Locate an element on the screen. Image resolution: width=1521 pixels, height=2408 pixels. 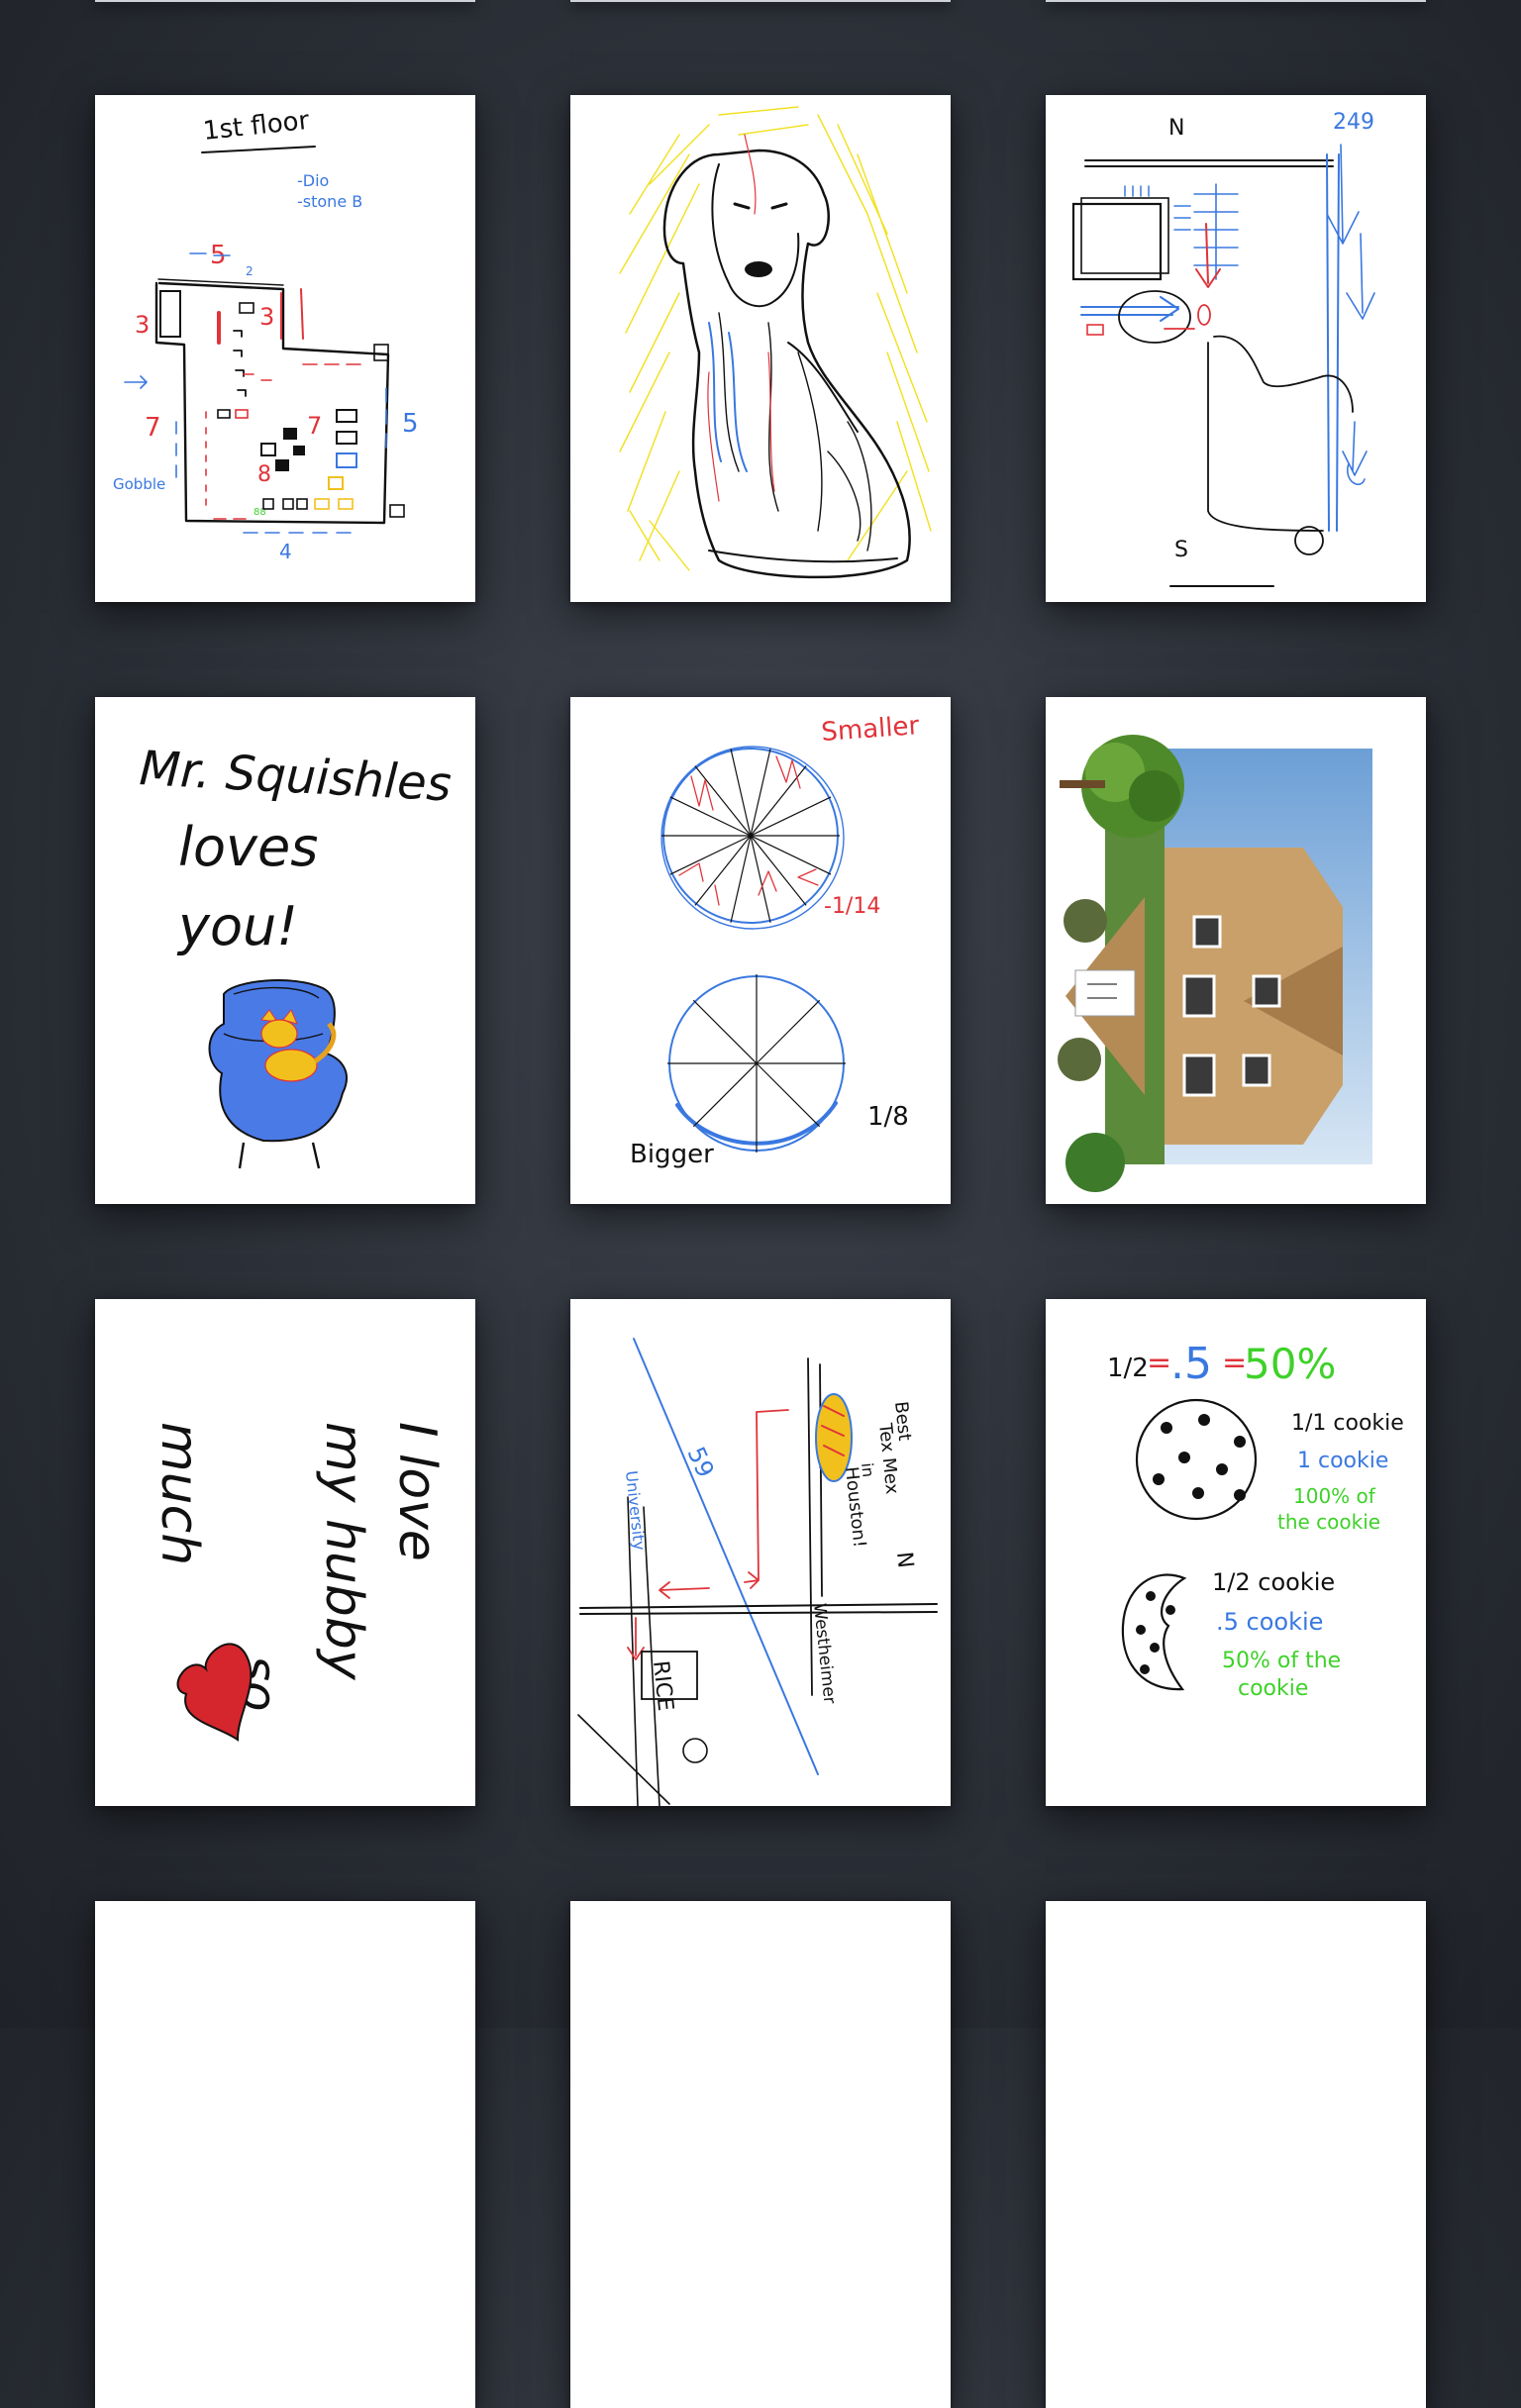
note-thumbnail-mr-squishles: Mr. Squishles loves you! is located at coordinates (285, 950).